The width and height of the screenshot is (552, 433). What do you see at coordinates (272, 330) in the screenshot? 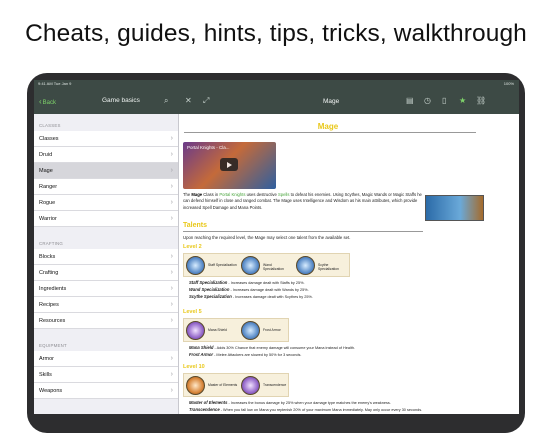
I see `talent-badge-label: Frost Armor` at bounding box center [272, 330].